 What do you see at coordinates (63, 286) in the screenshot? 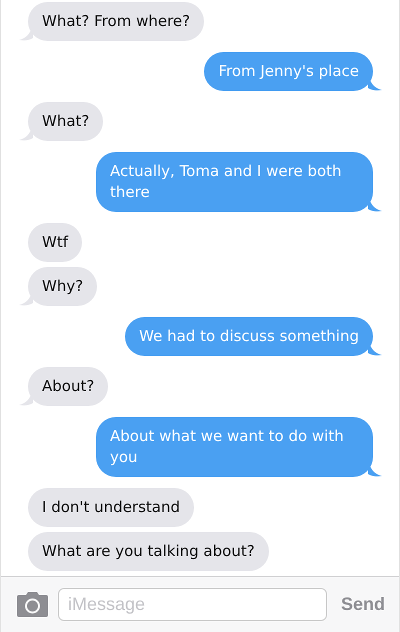
I see `message-bubble: Why?` at bounding box center [63, 286].